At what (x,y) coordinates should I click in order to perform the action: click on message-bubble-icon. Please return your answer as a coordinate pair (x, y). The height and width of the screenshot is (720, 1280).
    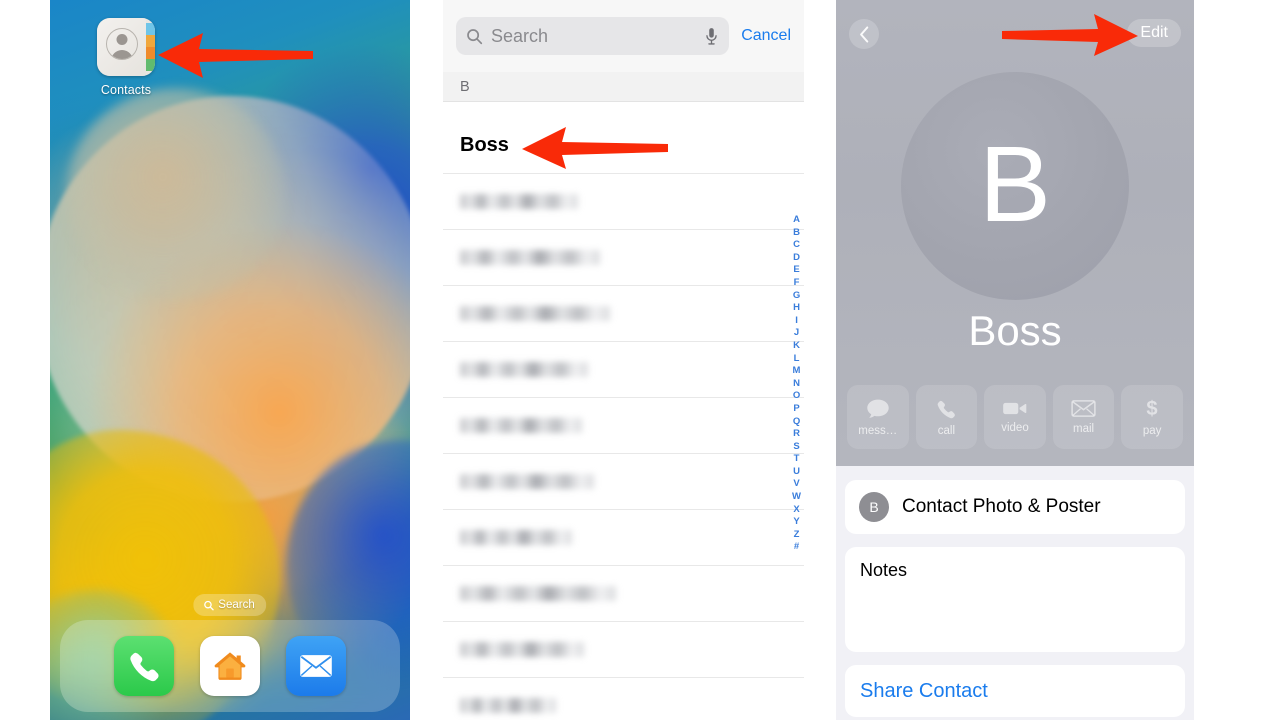
    Looking at the image, I should click on (878, 408).